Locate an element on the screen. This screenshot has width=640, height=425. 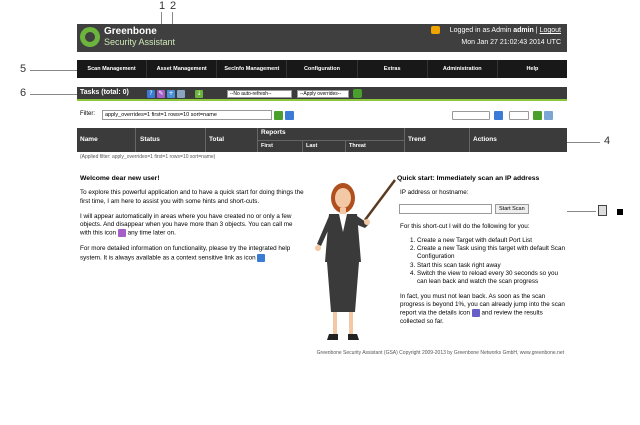
filter-dropdown is located at coordinates (519, 115).